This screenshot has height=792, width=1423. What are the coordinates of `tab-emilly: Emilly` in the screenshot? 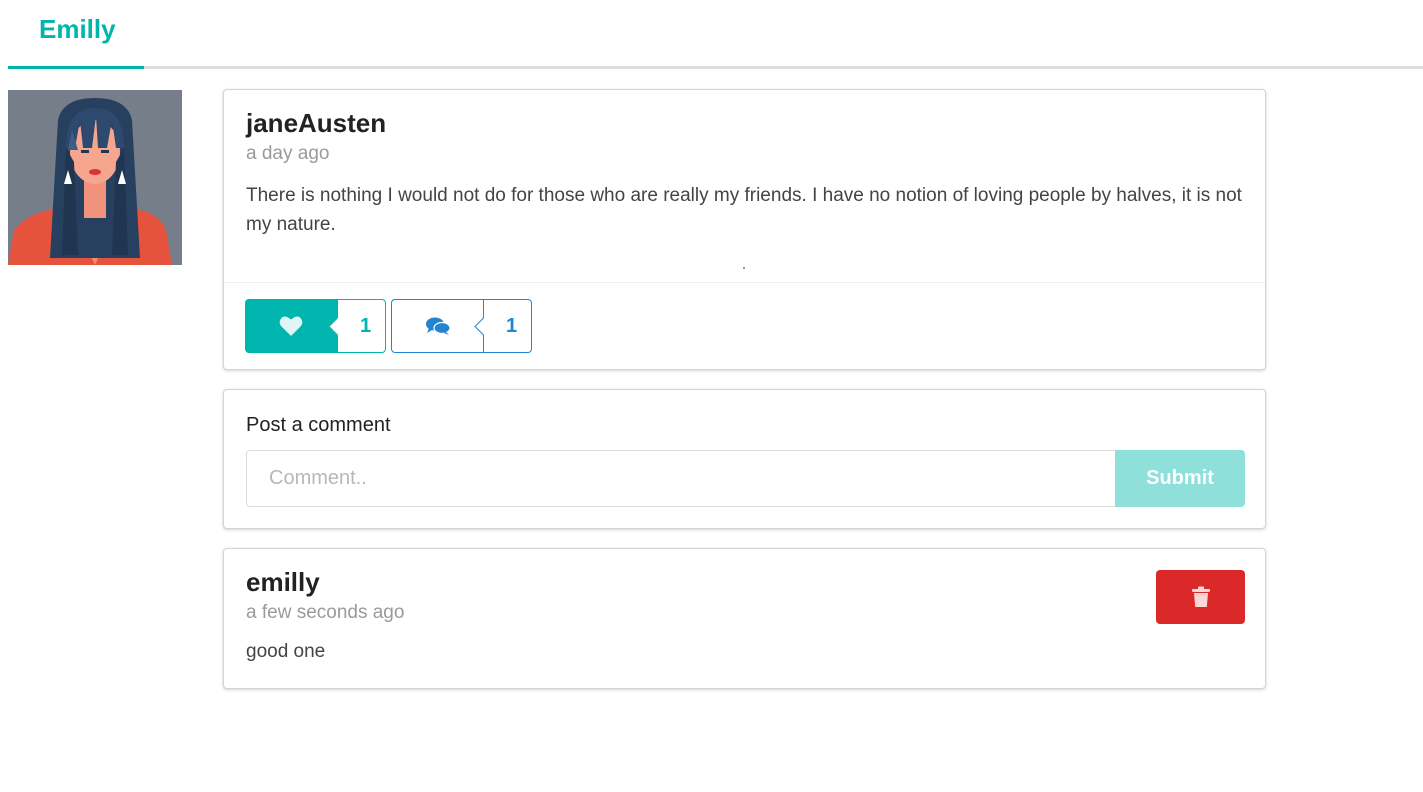 It's located at (76, 34).